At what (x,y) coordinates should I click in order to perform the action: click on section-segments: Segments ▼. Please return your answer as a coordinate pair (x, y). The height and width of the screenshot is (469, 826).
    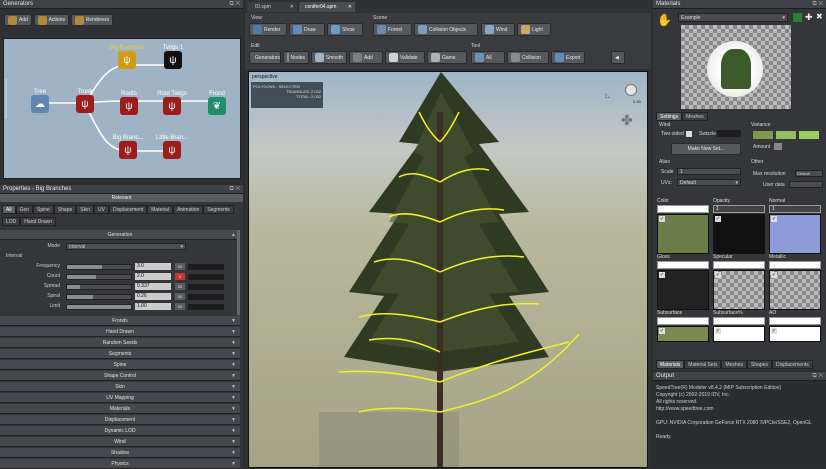
    Looking at the image, I should click on (120, 354).